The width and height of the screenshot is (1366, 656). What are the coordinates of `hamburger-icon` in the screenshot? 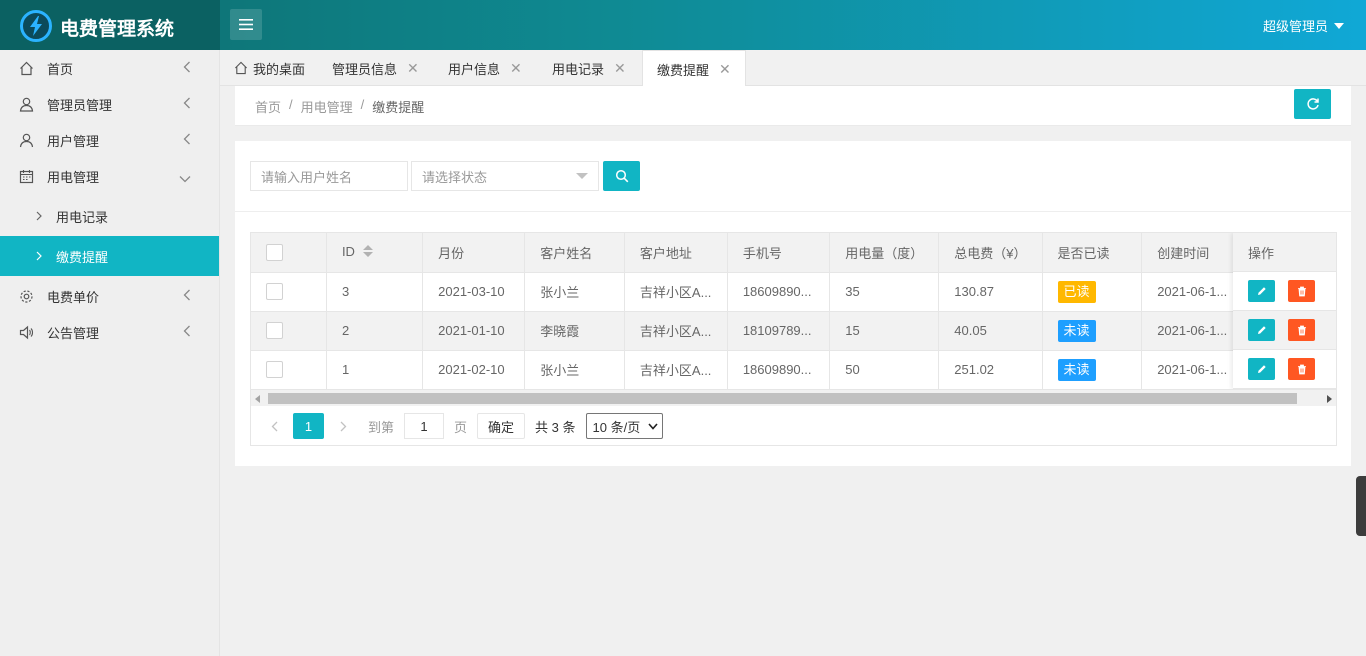 It's located at (246, 24).